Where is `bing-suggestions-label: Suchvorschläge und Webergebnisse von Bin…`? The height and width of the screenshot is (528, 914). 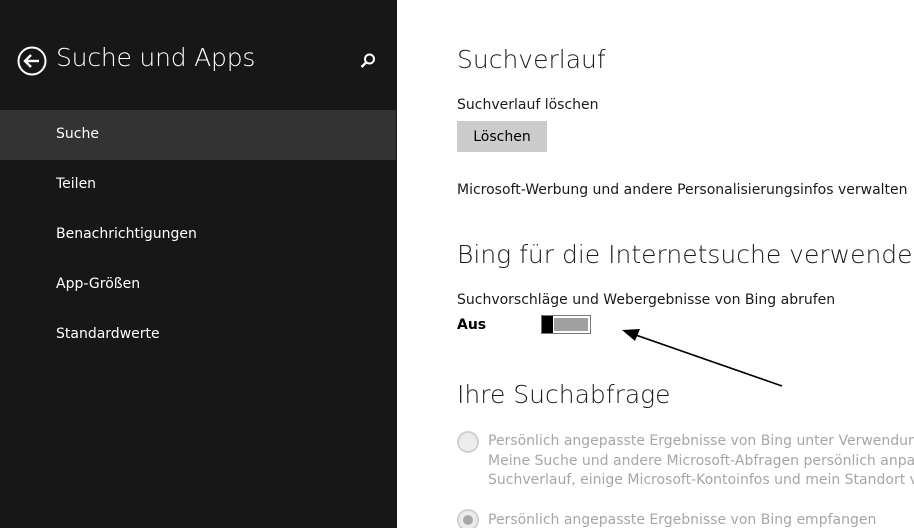
bing-suggestions-label: Suchvorschläge und Webergebnisse von Bin… is located at coordinates (646, 300).